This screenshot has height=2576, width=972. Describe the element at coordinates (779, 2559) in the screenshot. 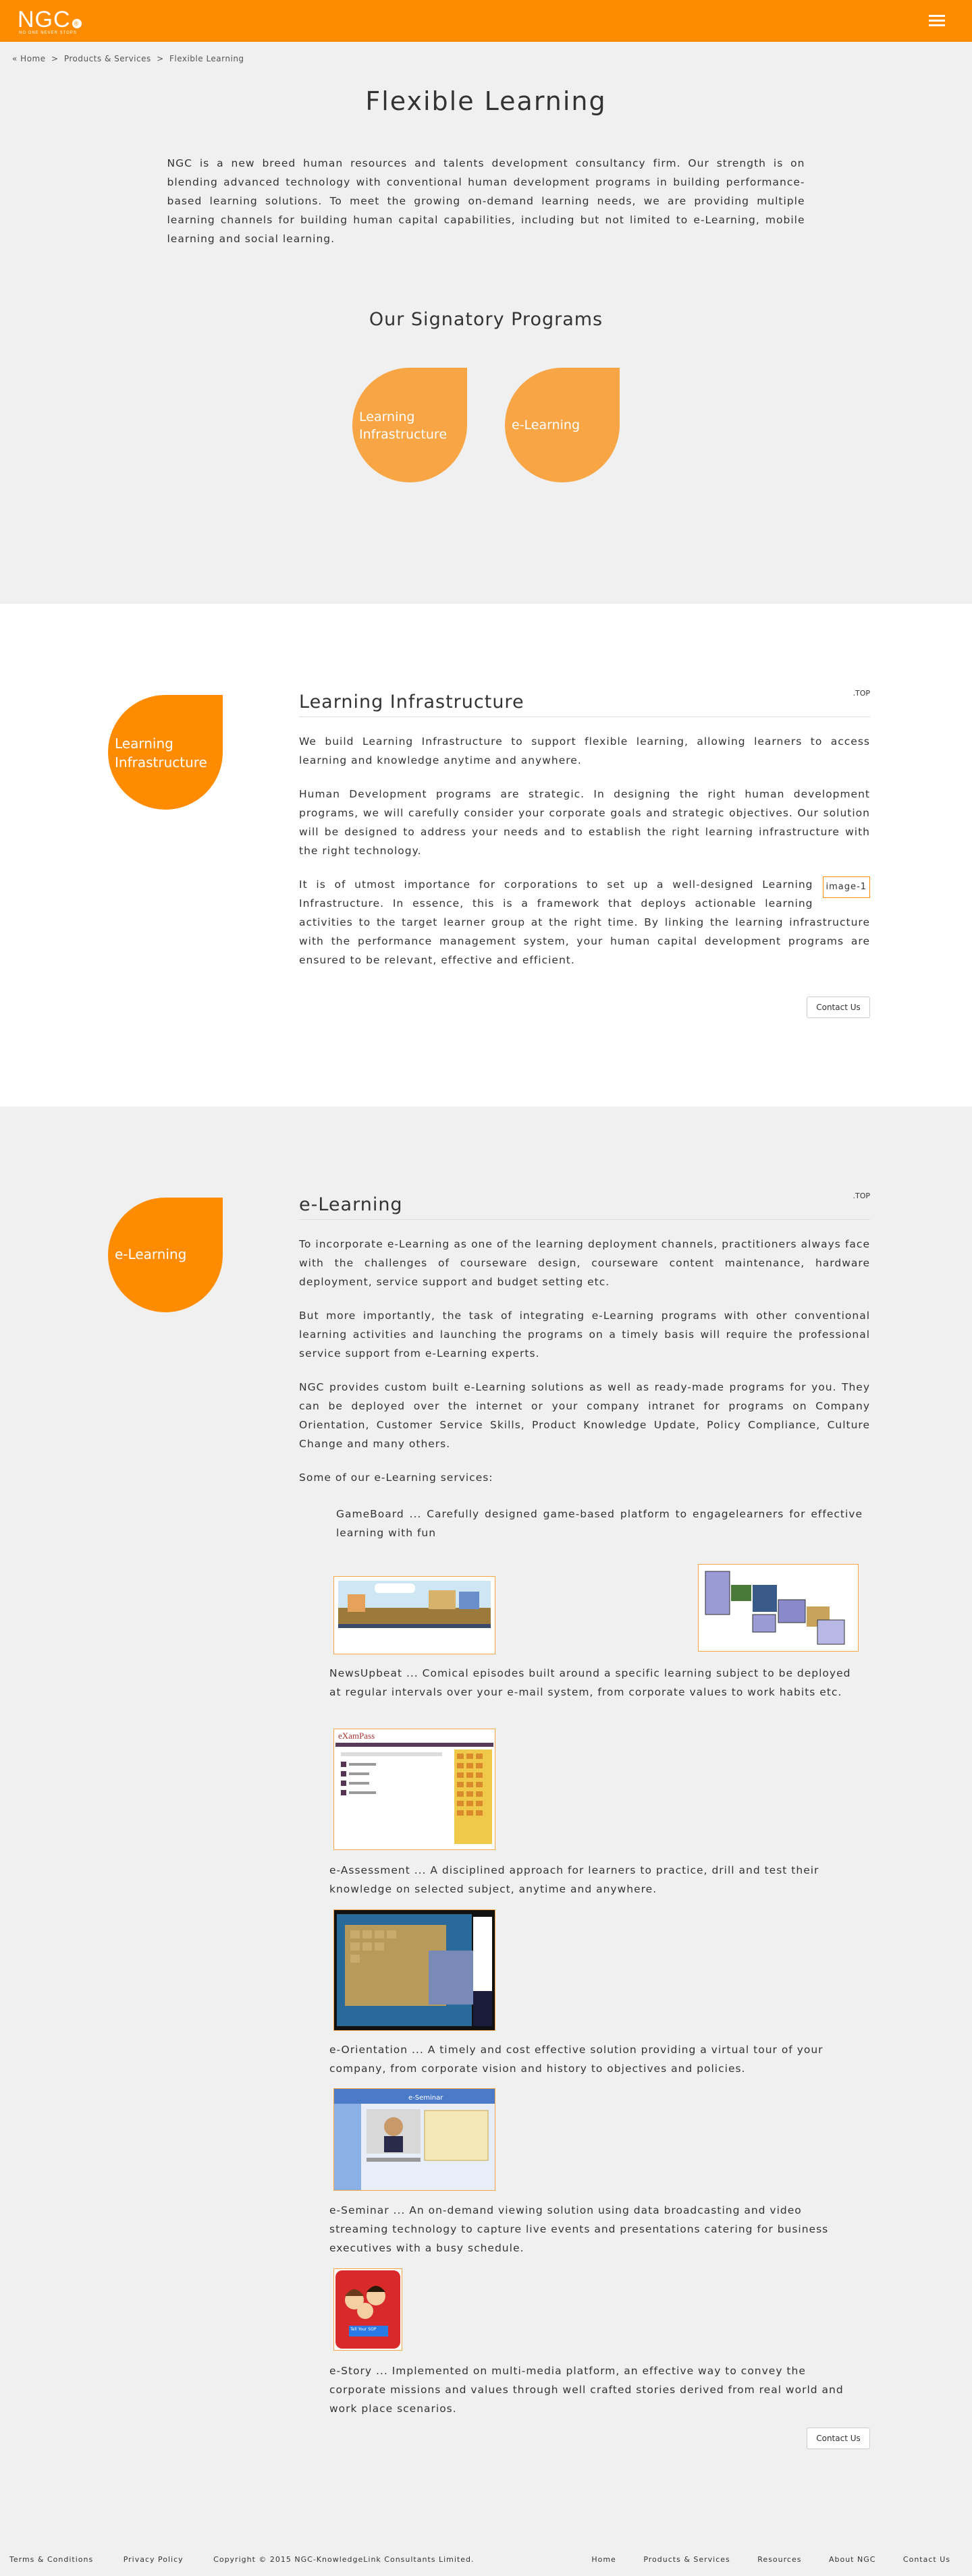

I see `footer-nav-resources: Resources` at that location.